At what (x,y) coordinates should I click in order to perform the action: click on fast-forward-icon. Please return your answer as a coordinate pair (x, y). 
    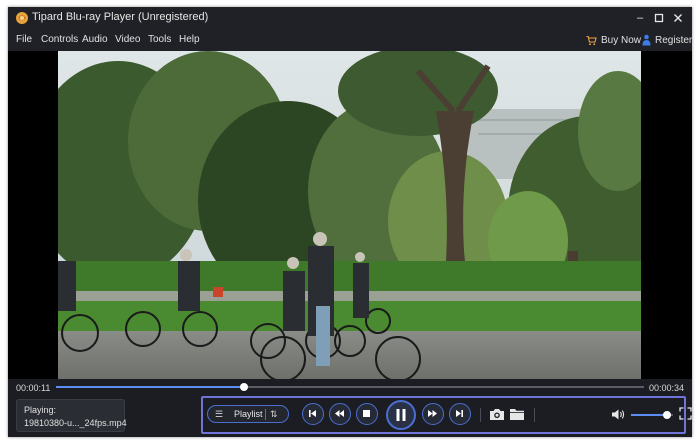
    Looking at the image, I should click on (432, 413).